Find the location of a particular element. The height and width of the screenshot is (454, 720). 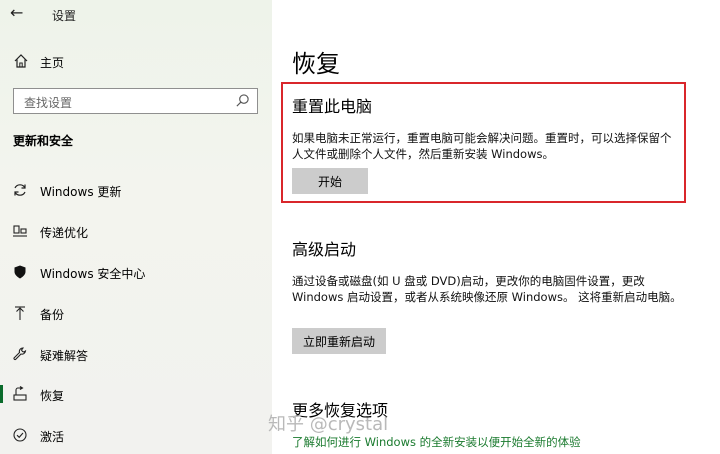

restart-now-button: 立即重新启动 is located at coordinates (339, 341).